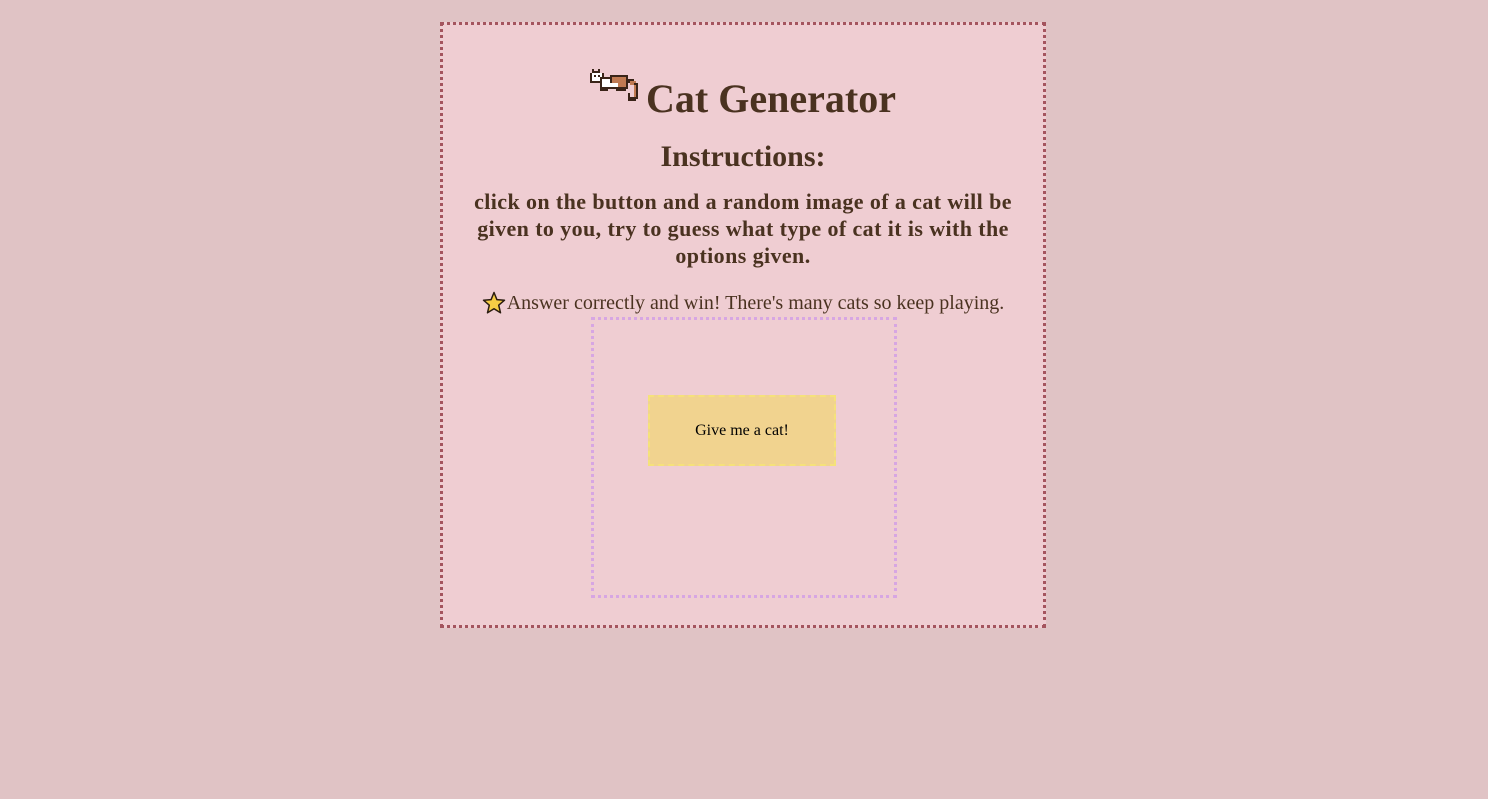 The height and width of the screenshot is (799, 1488). Describe the element at coordinates (742, 430) in the screenshot. I see `give-cat-button: Give me a cat!` at that location.